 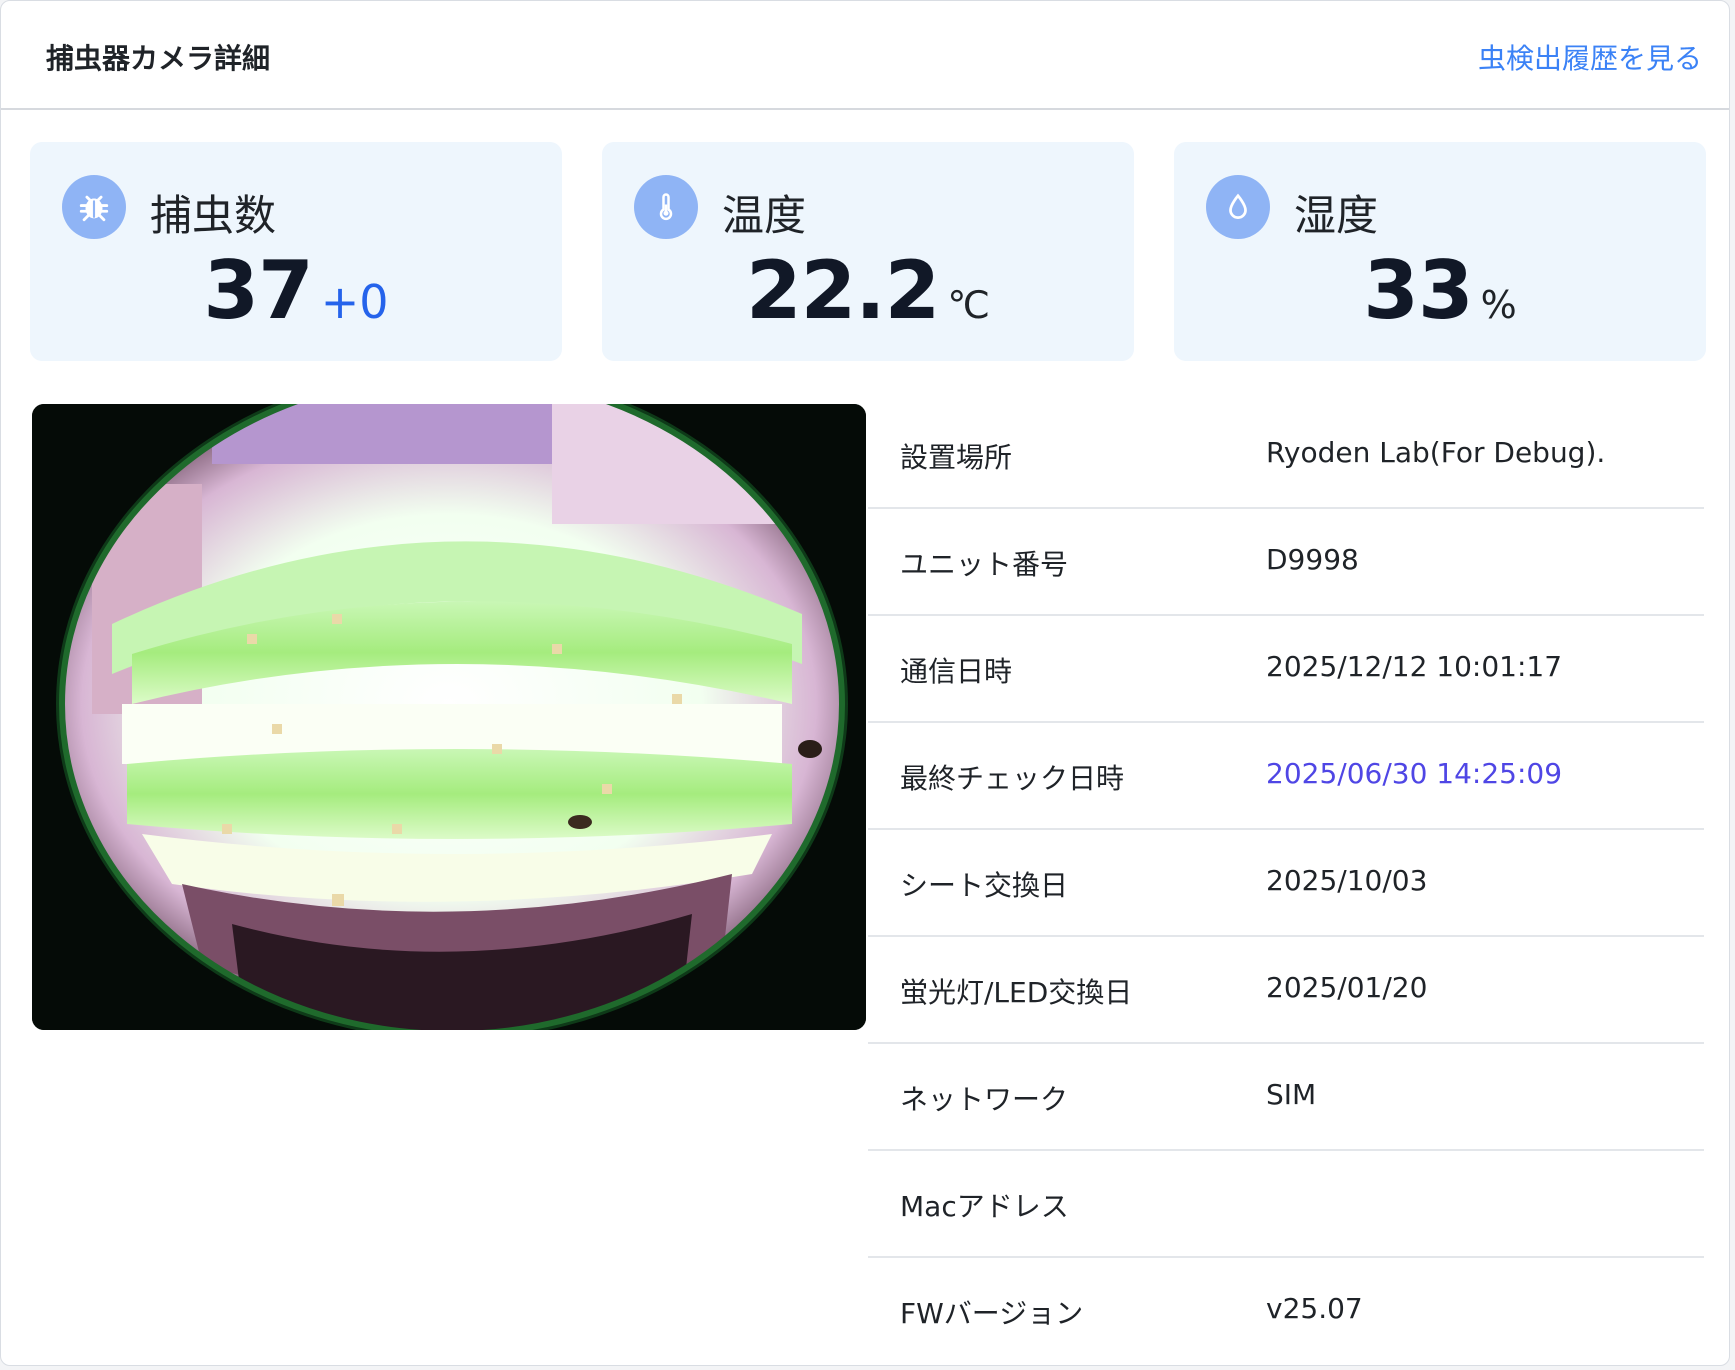 I want to click on detail-value: Ryoden Lab(For Debug)., so click(x=1436, y=452).